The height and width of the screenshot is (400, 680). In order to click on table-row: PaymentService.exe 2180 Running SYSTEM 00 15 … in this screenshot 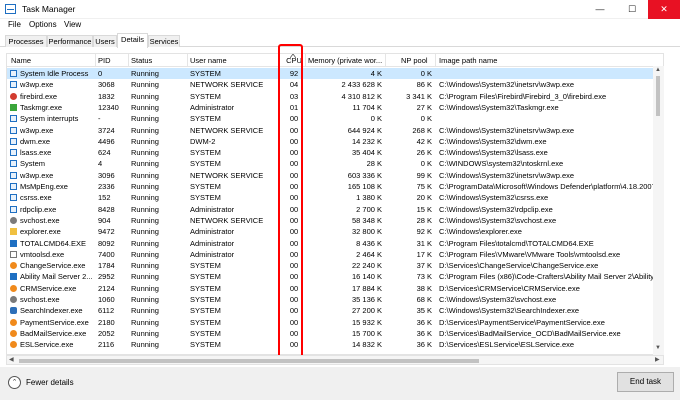, I will do `click(335, 322)`.